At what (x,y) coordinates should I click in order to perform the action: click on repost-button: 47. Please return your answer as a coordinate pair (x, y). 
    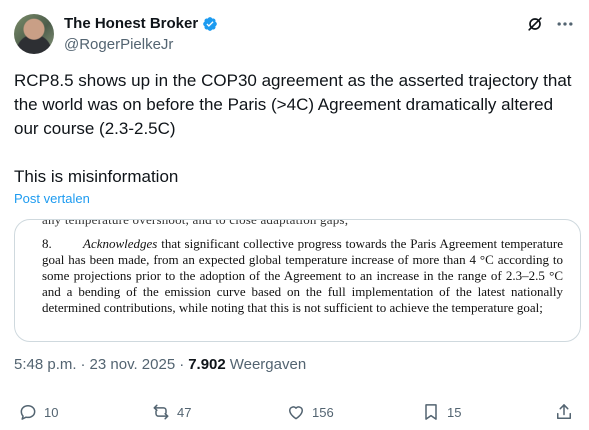
    Looking at the image, I should click on (171, 412).